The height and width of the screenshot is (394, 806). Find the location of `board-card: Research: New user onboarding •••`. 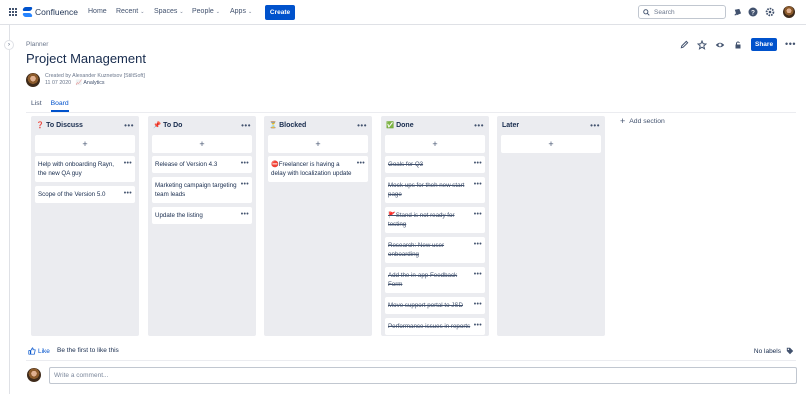

board-card: Research: New user onboarding ••• is located at coordinates (435, 250).